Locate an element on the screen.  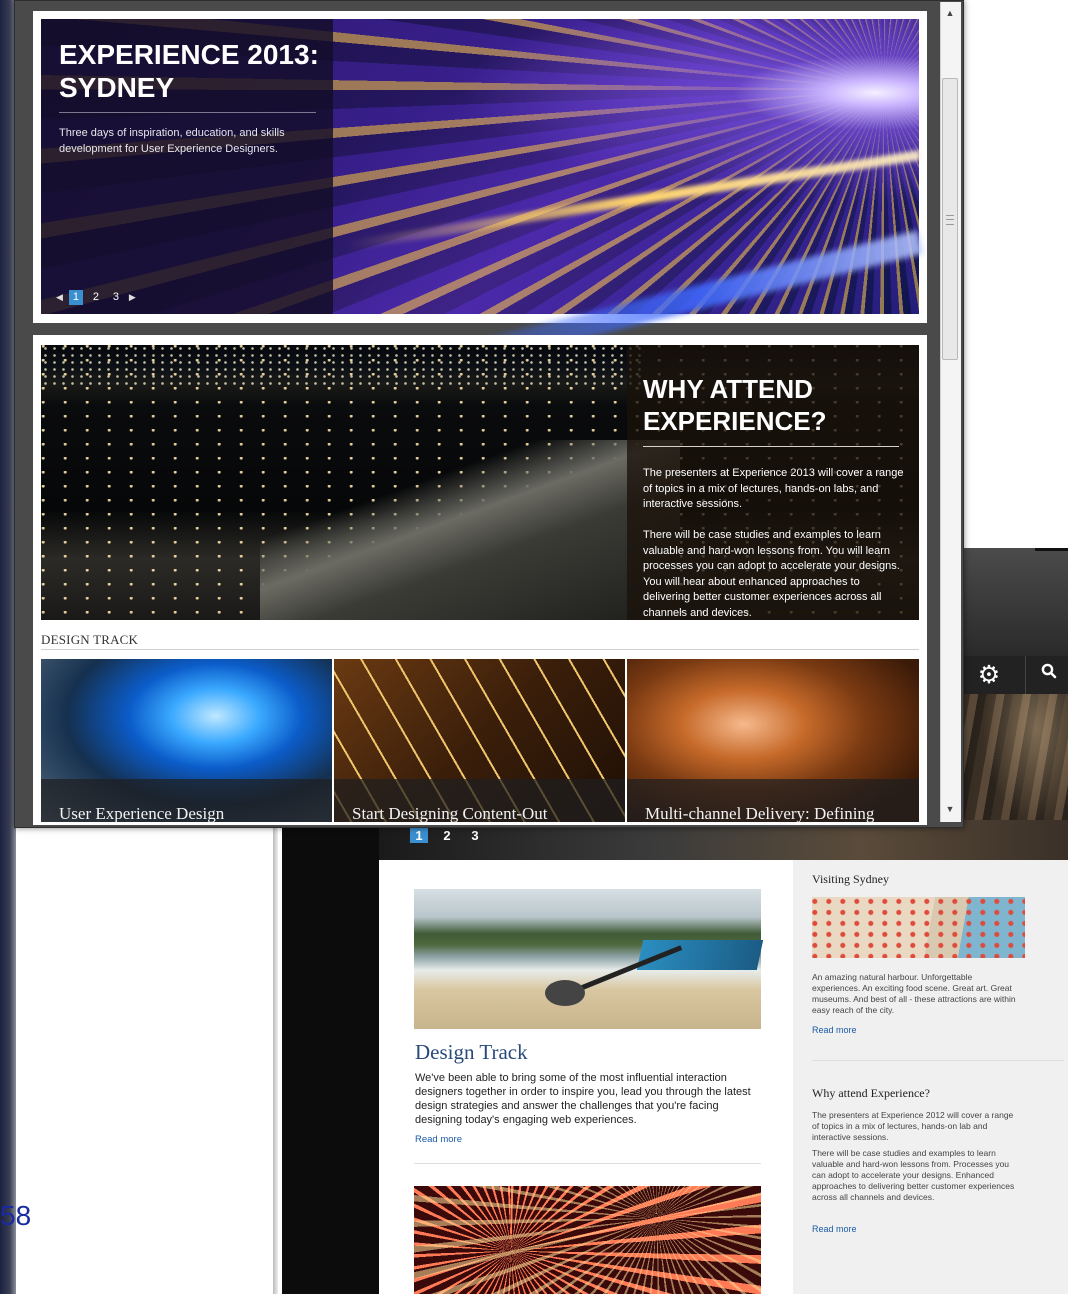
hero-pager-item-2: 2 is located at coordinates (96, 297).